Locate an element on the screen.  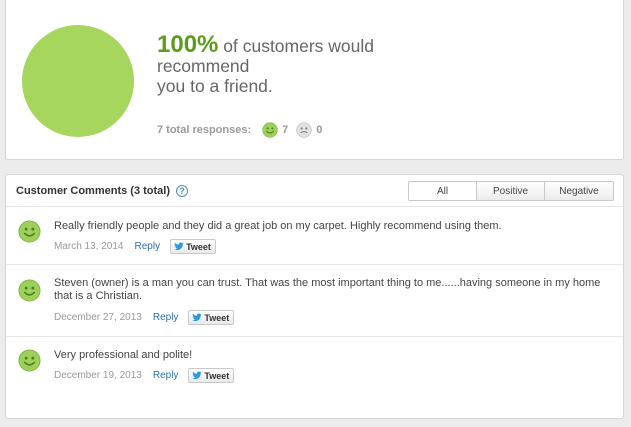
recommendation-pie-chart is located at coordinates (78, 81).